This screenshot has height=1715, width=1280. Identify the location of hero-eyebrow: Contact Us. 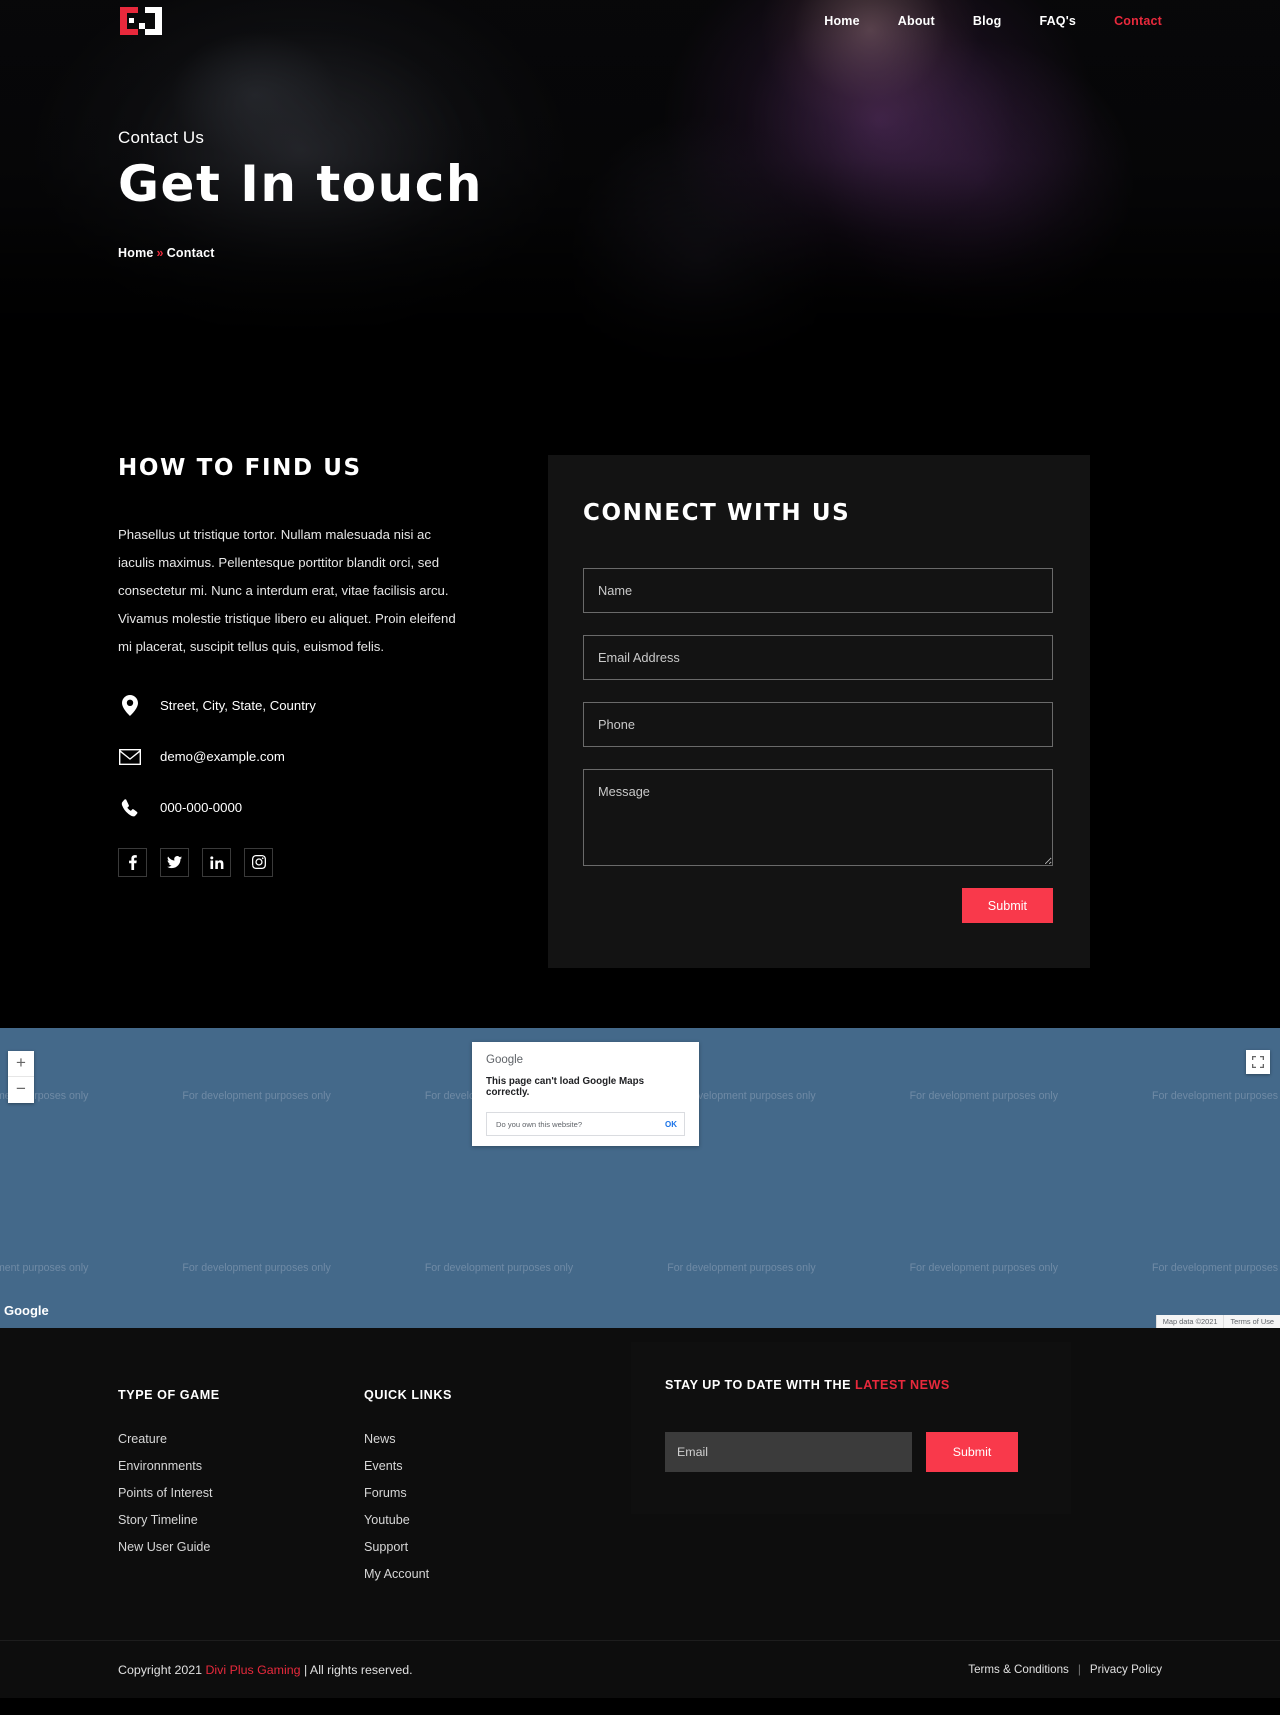
(161, 137).